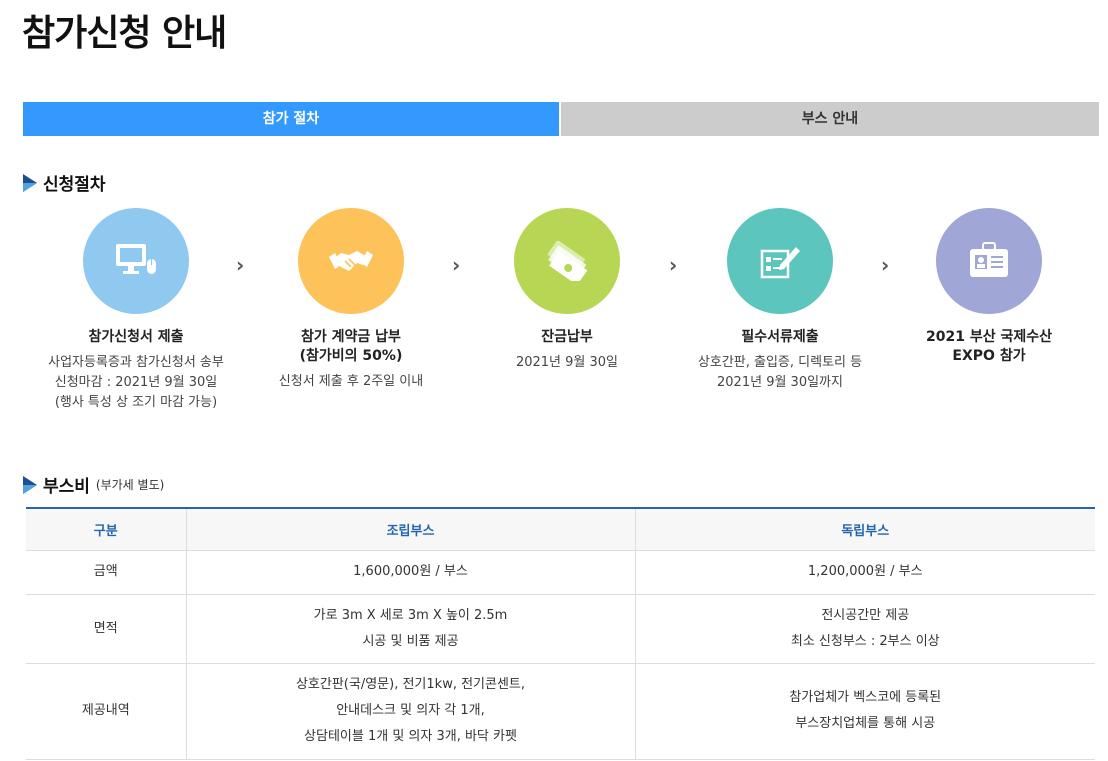 Image resolution: width=1108 pixels, height=761 pixels. What do you see at coordinates (410, 529) in the screenshot?
I see `column-header: 조립부스` at bounding box center [410, 529].